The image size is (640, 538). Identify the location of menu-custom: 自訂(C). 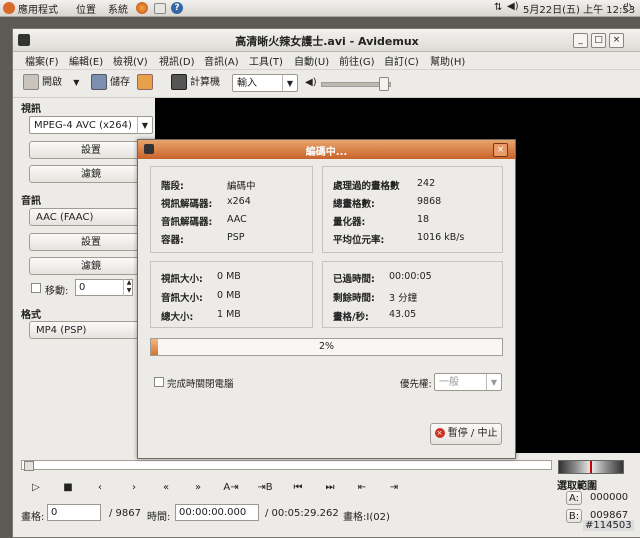
(401, 60).